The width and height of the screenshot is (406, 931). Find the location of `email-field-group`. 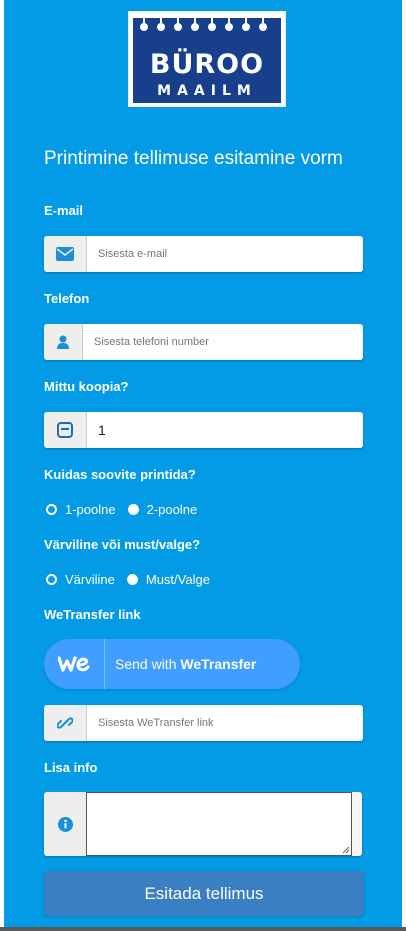

email-field-group is located at coordinates (203, 254).